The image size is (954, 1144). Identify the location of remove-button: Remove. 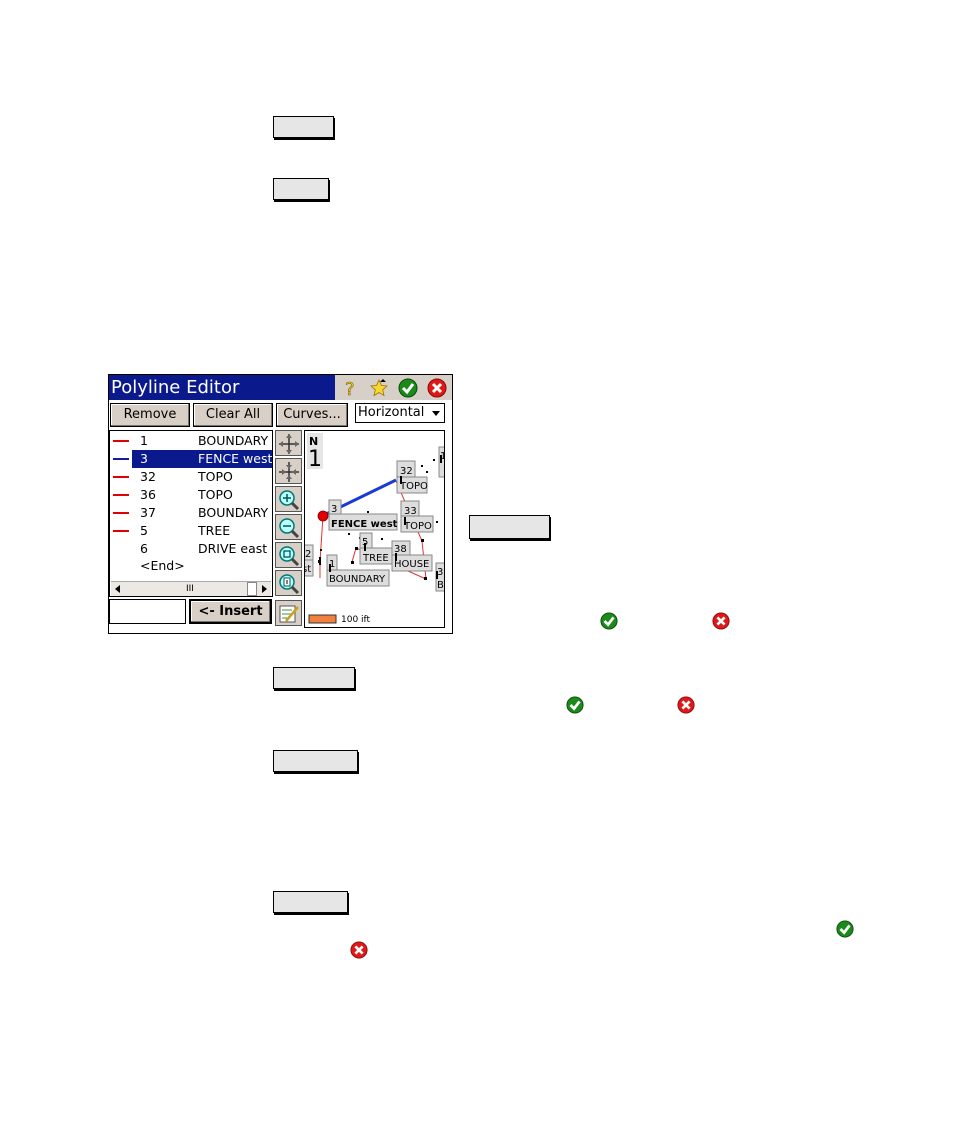
(150, 415).